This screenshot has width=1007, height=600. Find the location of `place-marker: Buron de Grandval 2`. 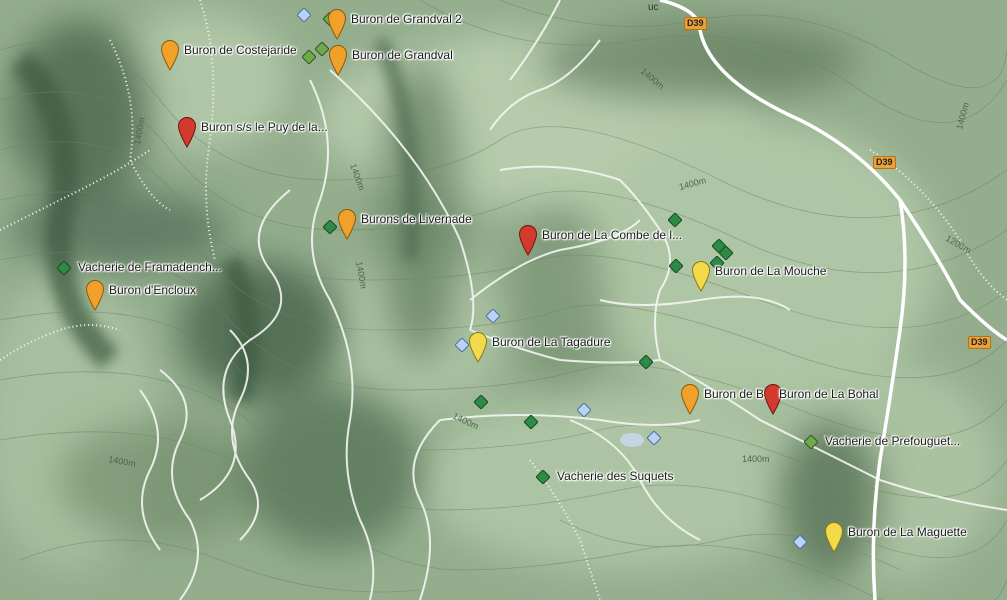

place-marker: Buron de Grandval 2 is located at coordinates (394, 25).